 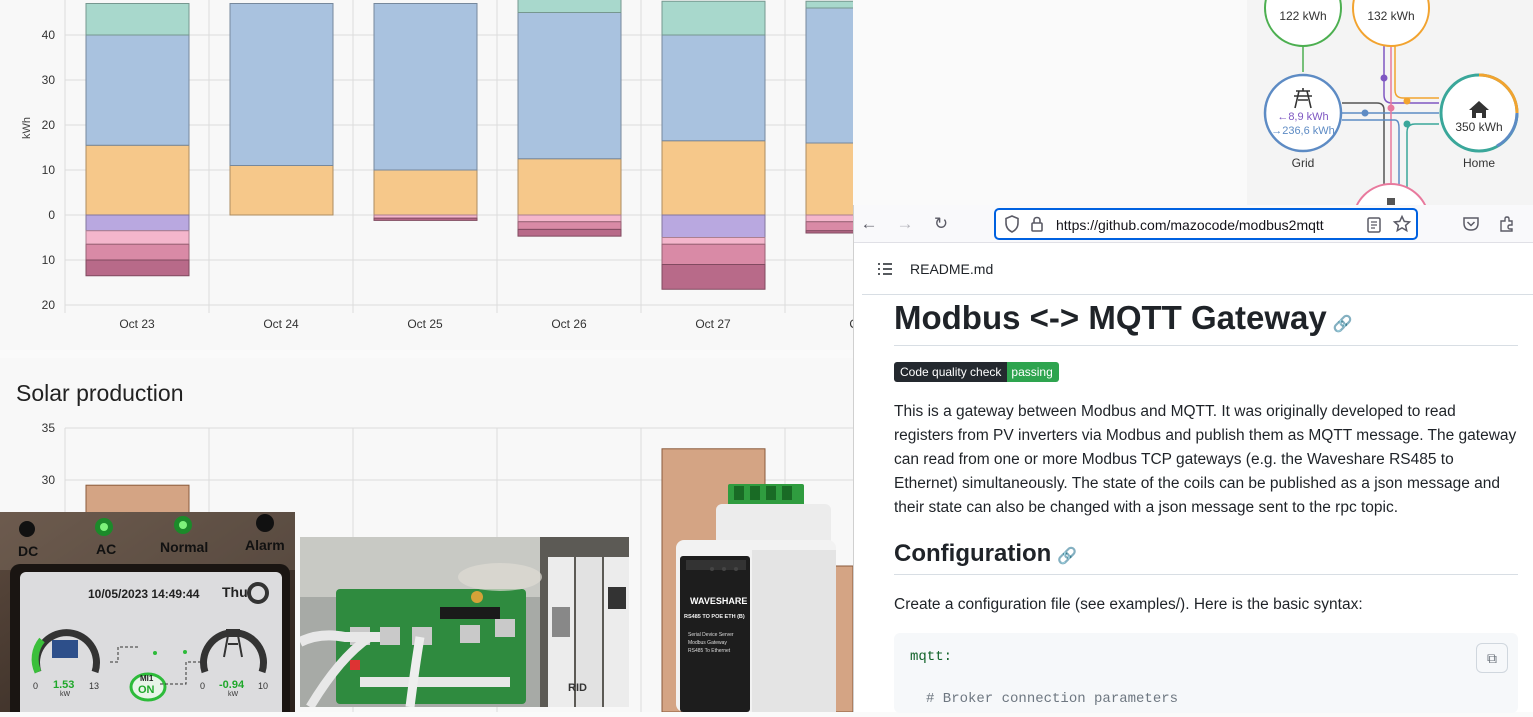 I want to click on grid-import-value: ←8,9 kWh, so click(x=1303, y=117).